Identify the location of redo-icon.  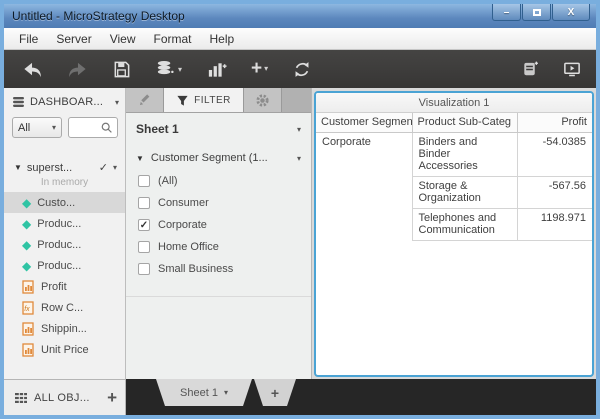
(77, 69).